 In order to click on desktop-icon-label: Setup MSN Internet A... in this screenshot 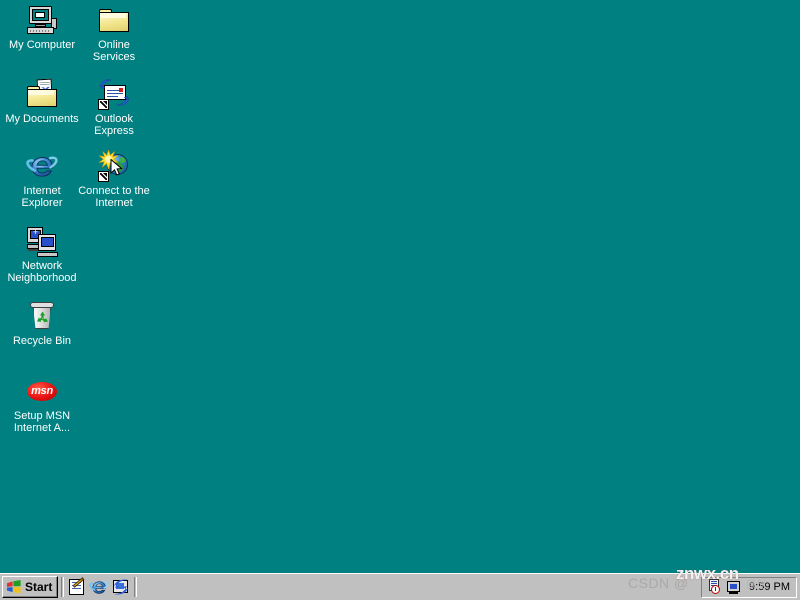, I will do `click(42, 422)`.